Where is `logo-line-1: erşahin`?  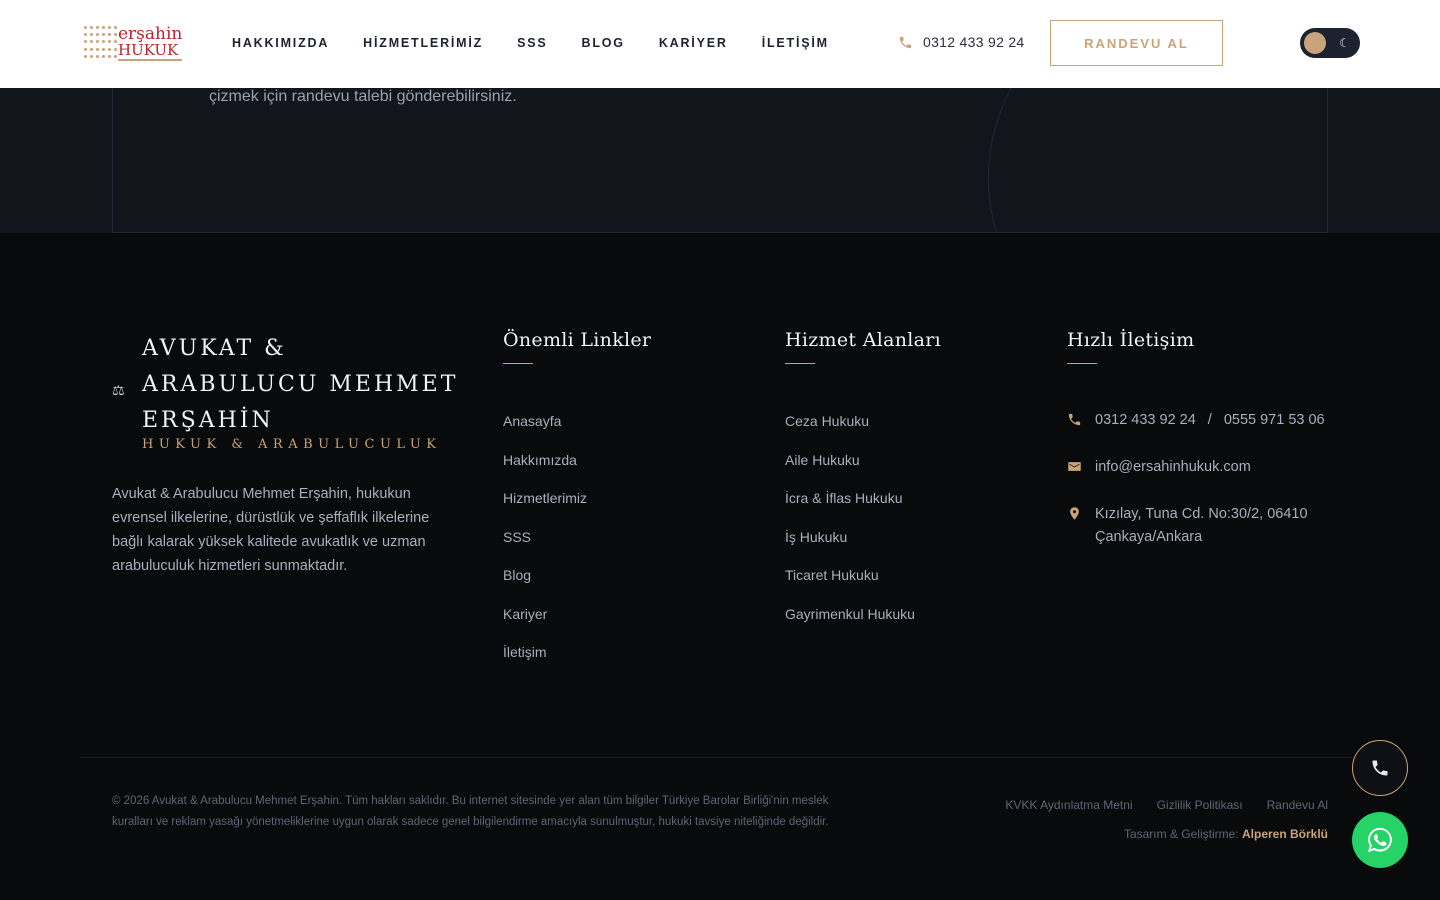 logo-line-1: erşahin is located at coordinates (150, 33).